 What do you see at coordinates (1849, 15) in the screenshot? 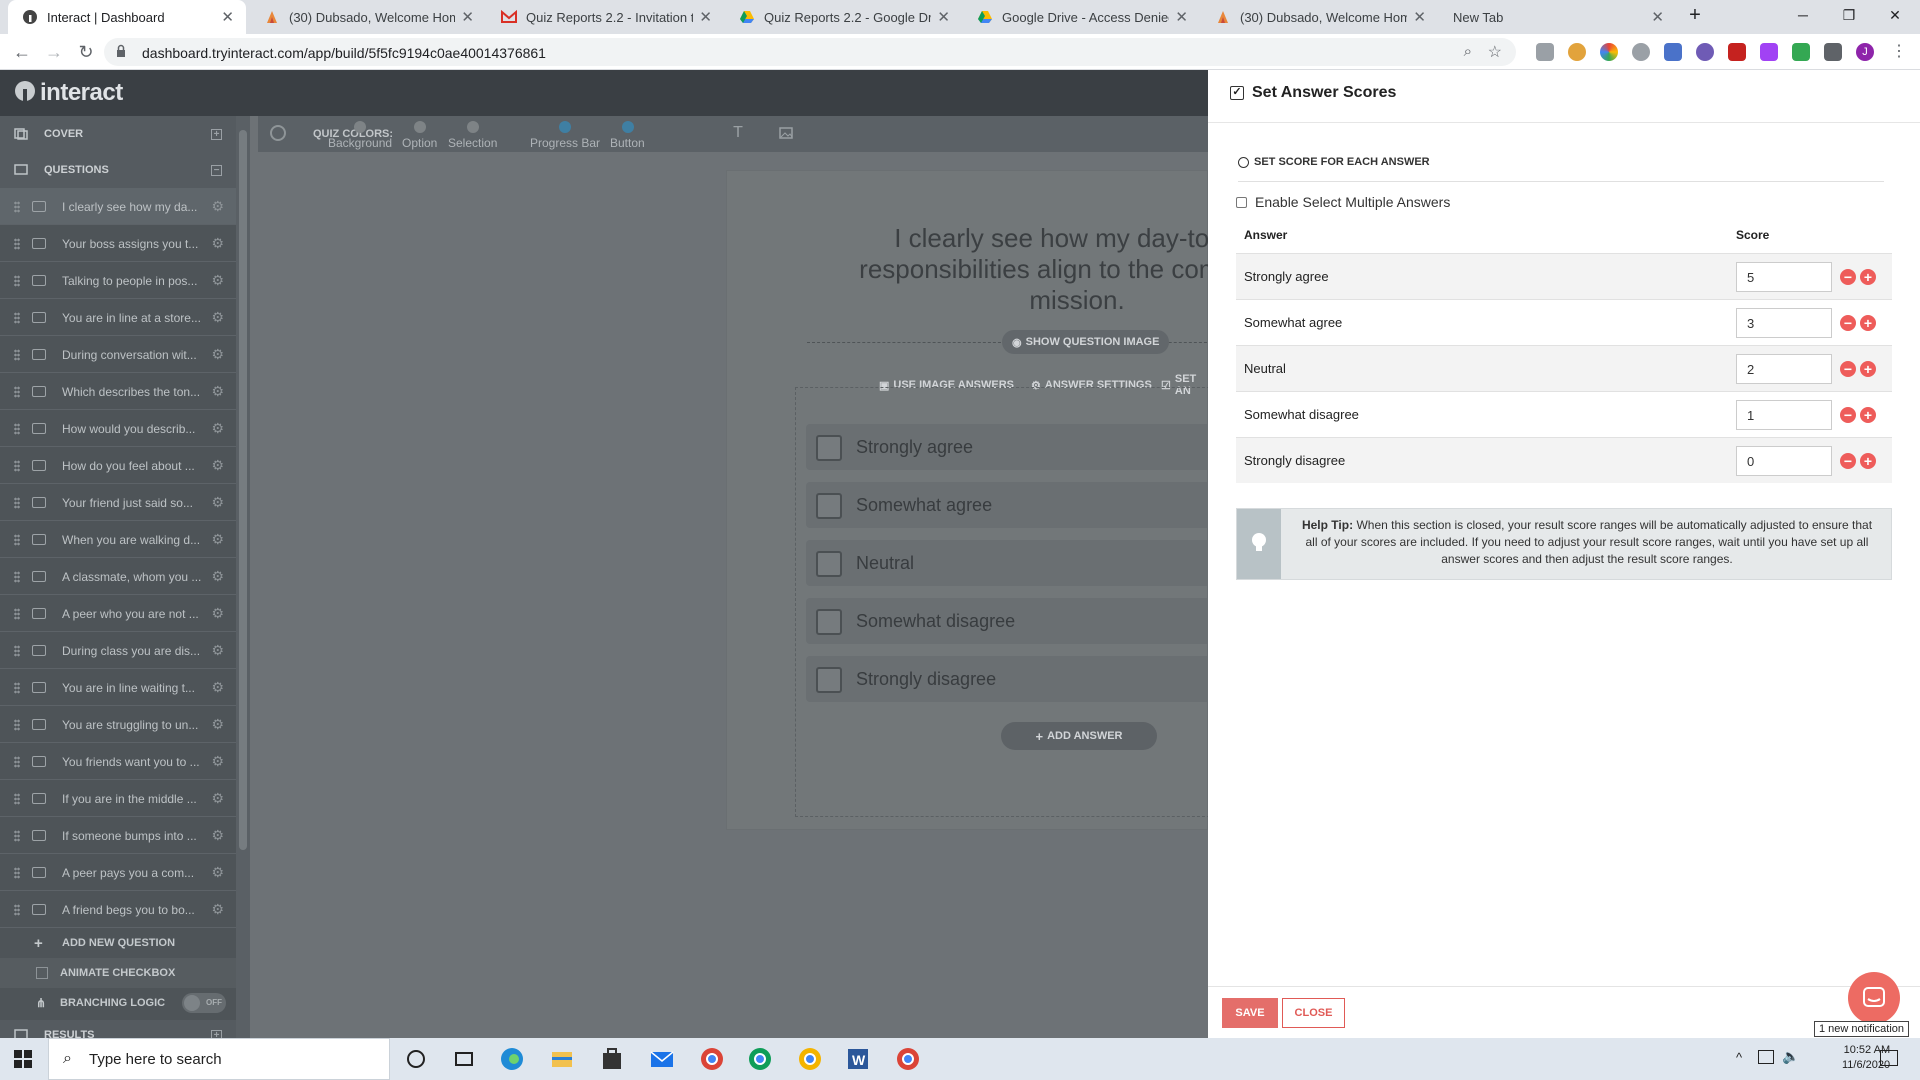
I see `maximize-button: ❐` at bounding box center [1849, 15].